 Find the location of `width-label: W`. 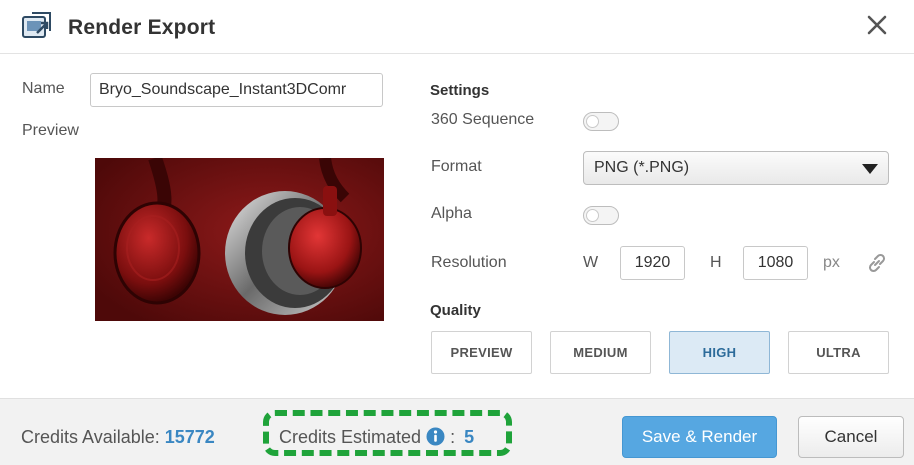

width-label: W is located at coordinates (591, 262).